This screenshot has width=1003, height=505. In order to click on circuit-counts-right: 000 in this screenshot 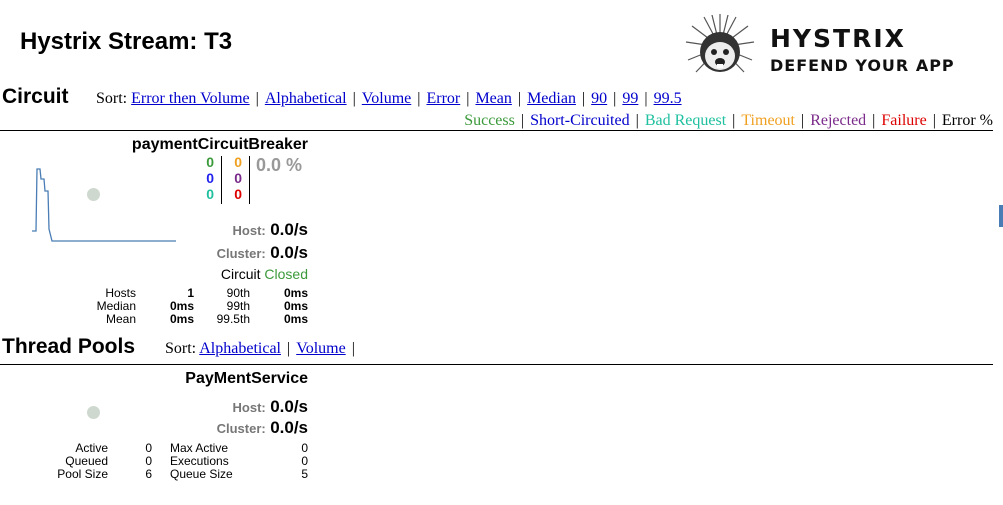, I will do `click(235, 178)`.